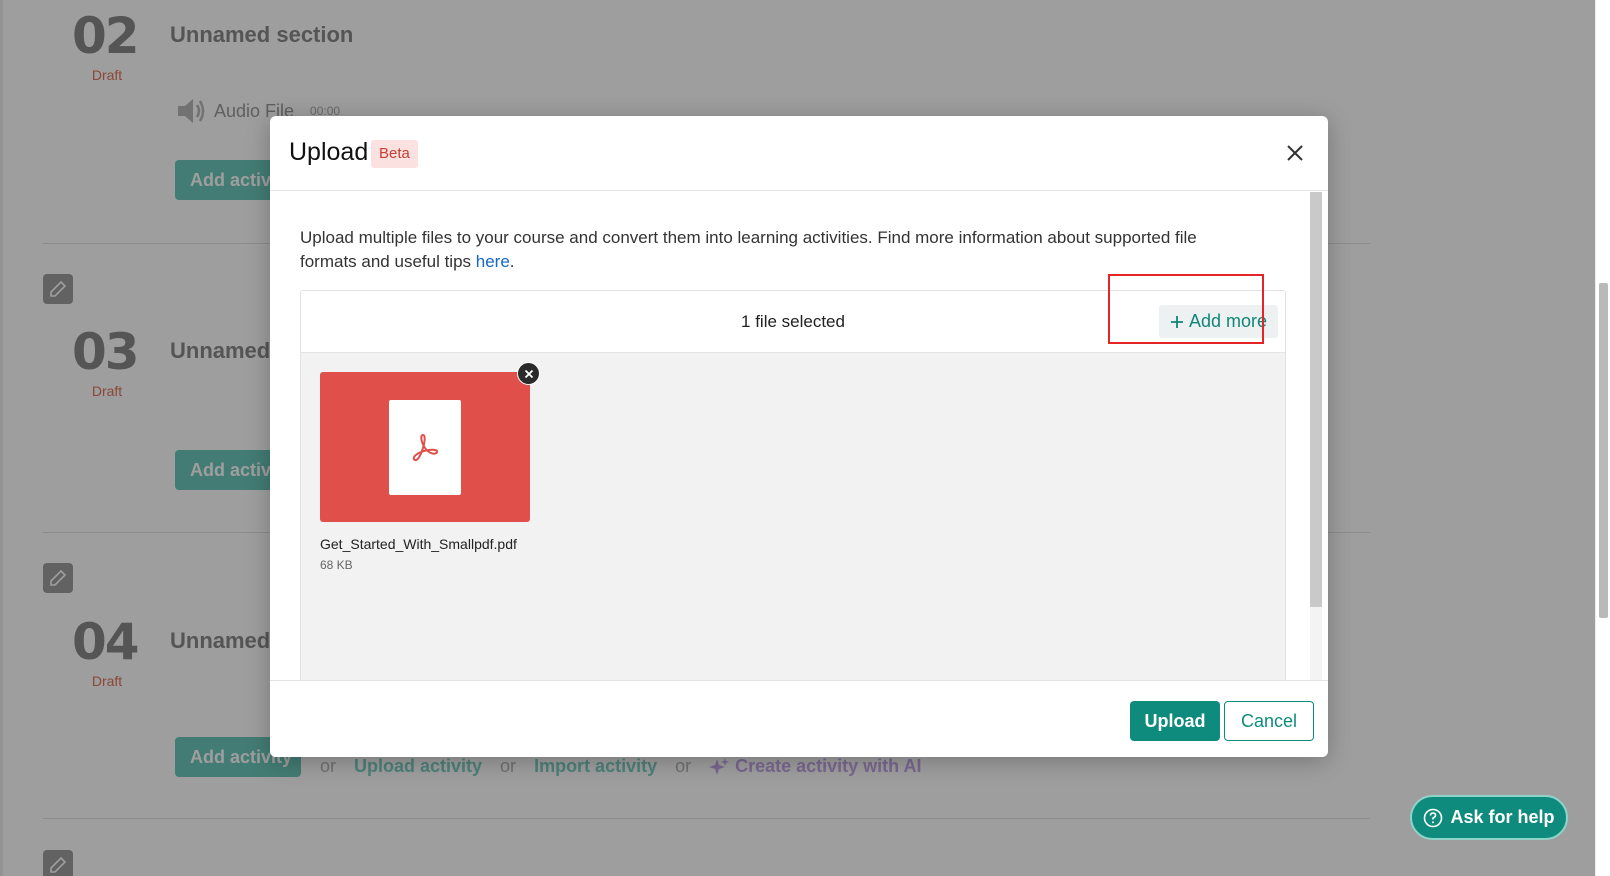 The width and height of the screenshot is (1610, 876). What do you see at coordinates (394, 154) in the screenshot?
I see `beta-badge: Beta` at bounding box center [394, 154].